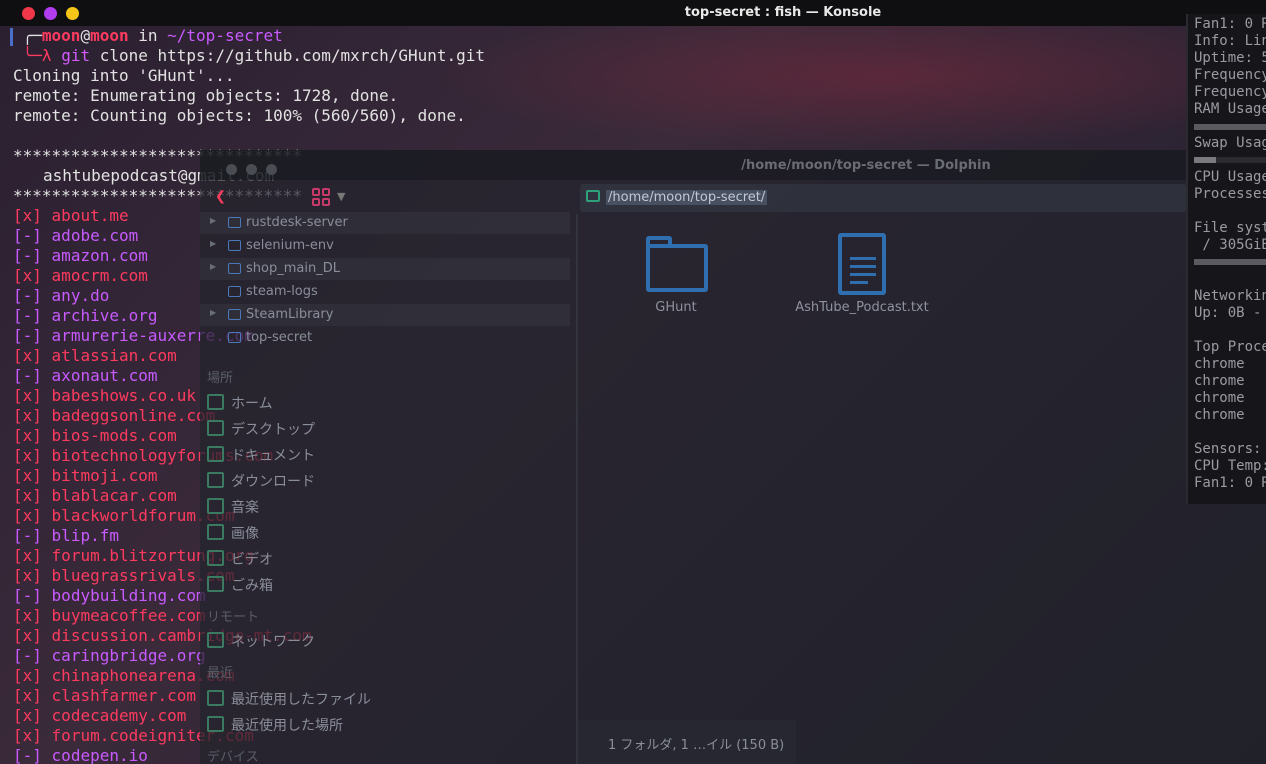 This screenshot has height=764, width=1266. Describe the element at coordinates (46, 55) in the screenshot. I see `prompt-lambda: λ` at that location.